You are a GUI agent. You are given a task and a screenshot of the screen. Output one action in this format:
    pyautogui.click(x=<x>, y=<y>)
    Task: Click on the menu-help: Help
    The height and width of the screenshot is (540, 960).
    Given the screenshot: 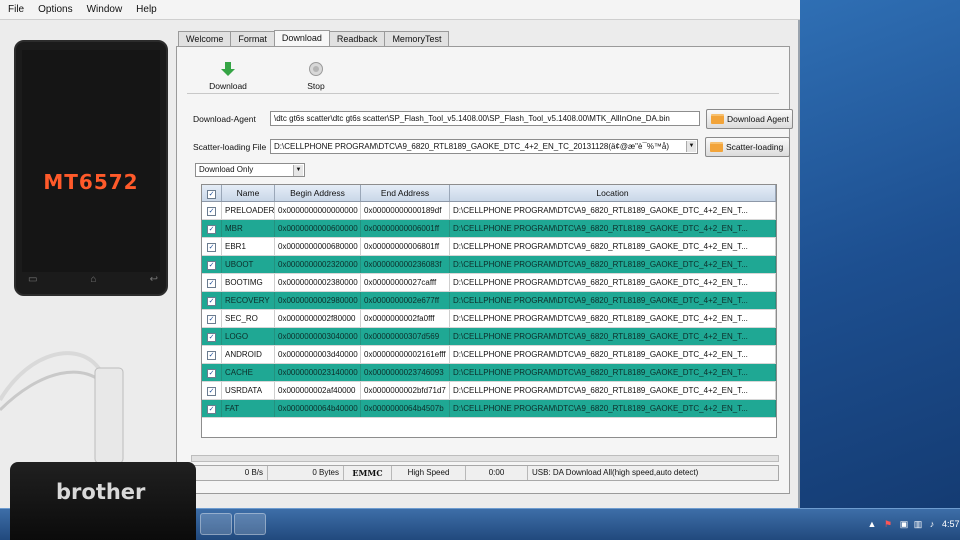 What is the action you would take?
    pyautogui.click(x=146, y=9)
    